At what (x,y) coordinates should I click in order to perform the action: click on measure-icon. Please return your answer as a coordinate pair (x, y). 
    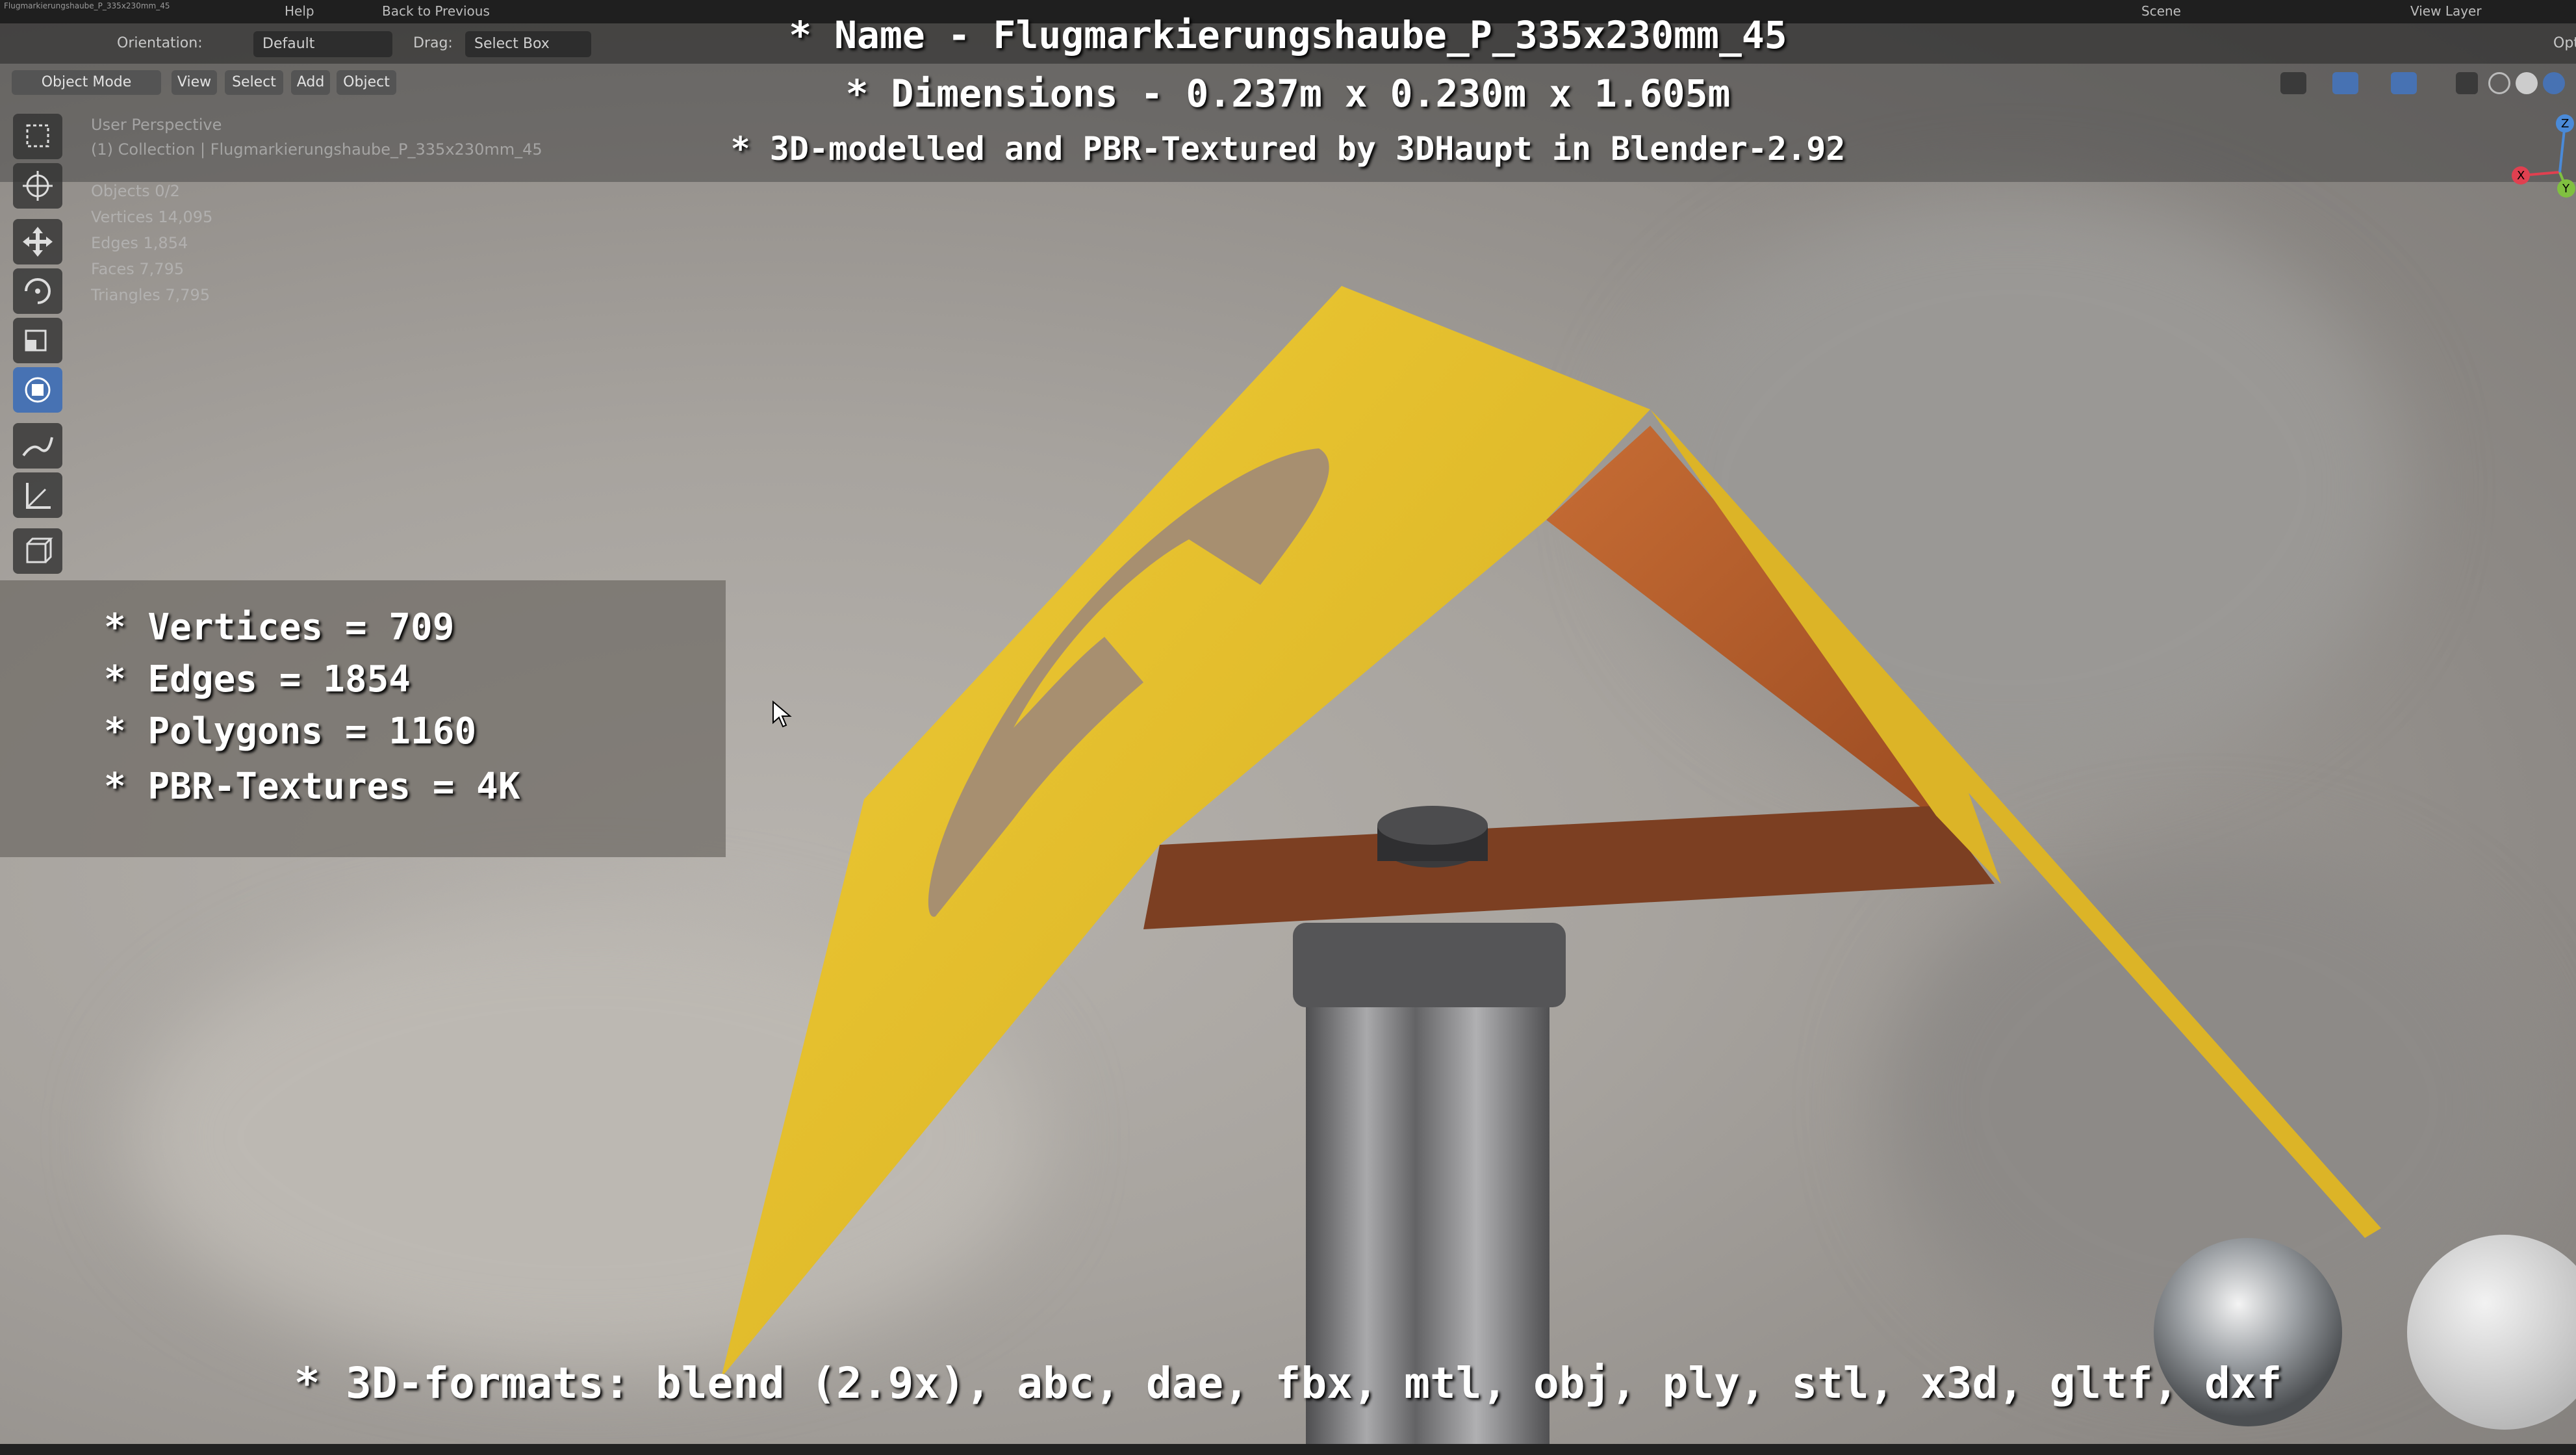
    Looking at the image, I should click on (38, 496).